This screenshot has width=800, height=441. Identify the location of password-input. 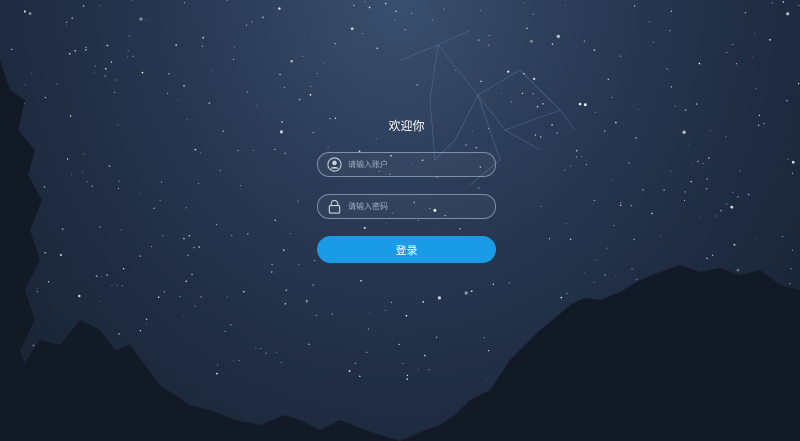
(418, 206).